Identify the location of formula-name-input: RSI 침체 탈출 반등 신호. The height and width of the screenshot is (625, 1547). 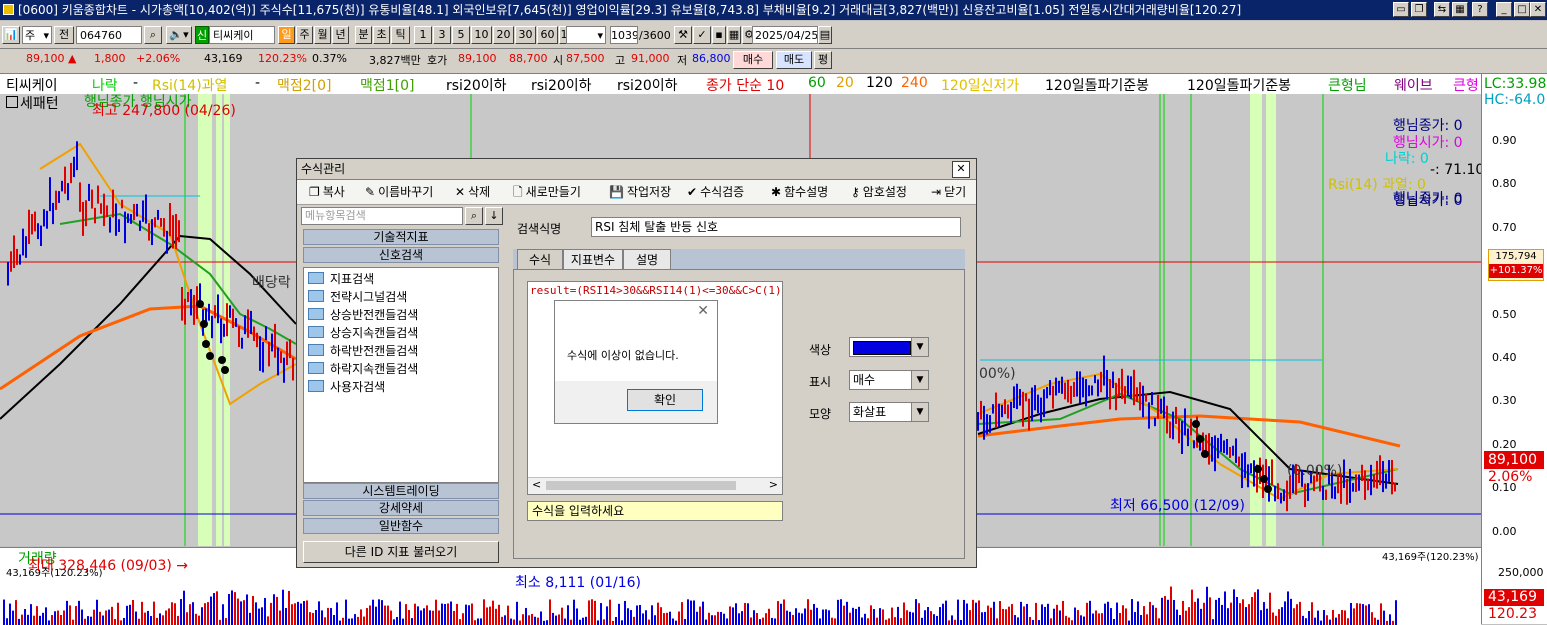
(776, 227).